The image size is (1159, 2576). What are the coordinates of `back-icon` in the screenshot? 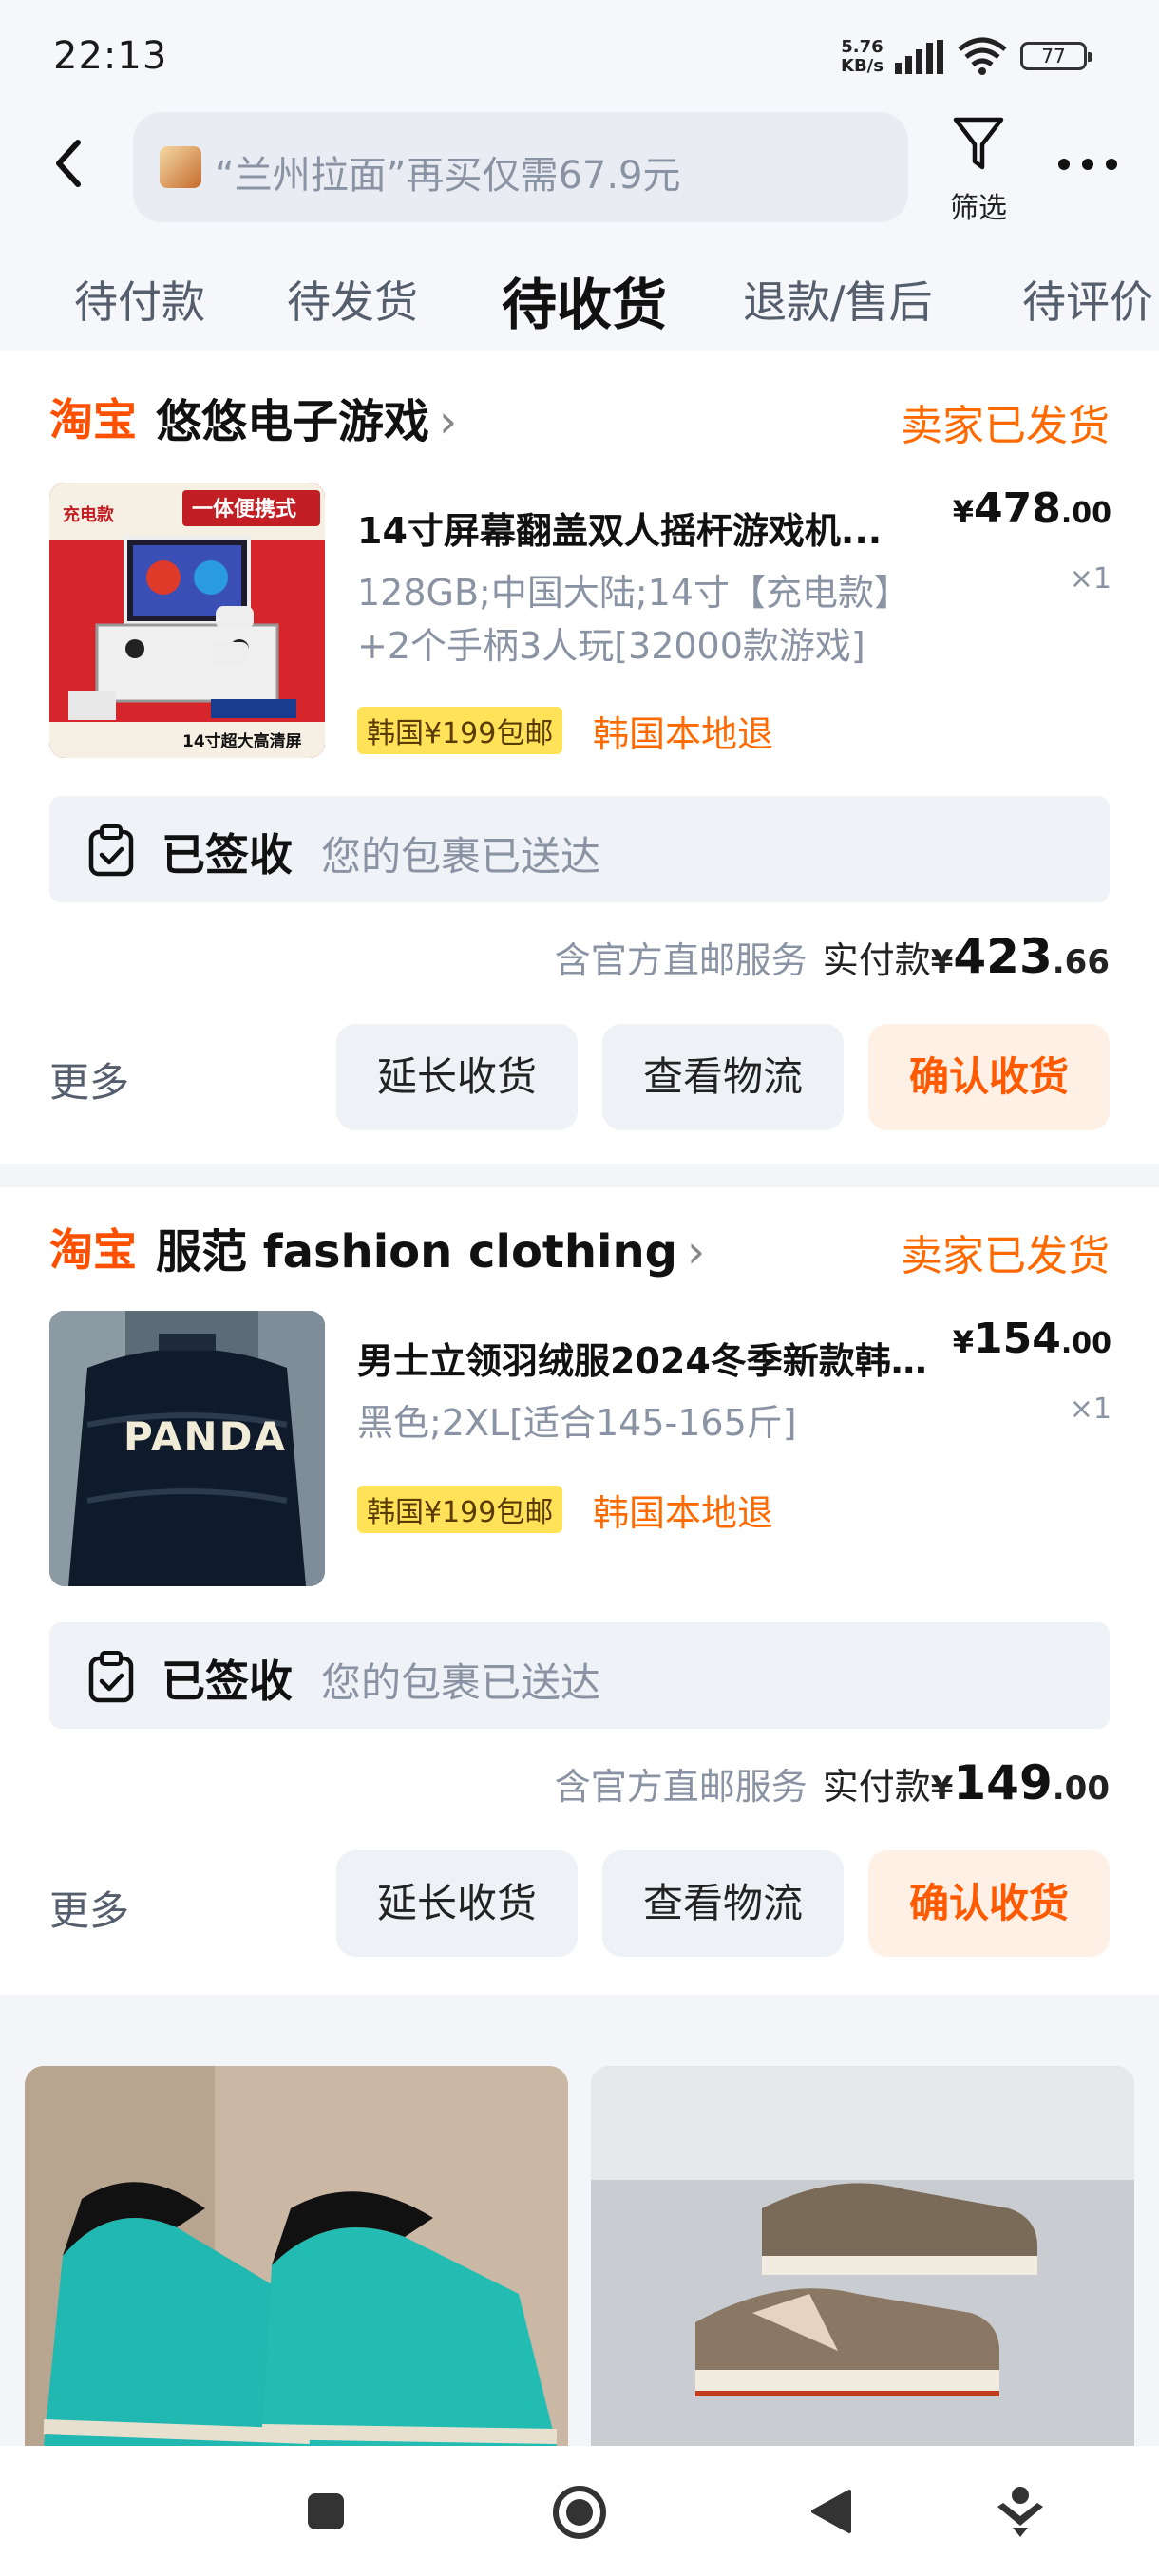 It's located at (69, 163).